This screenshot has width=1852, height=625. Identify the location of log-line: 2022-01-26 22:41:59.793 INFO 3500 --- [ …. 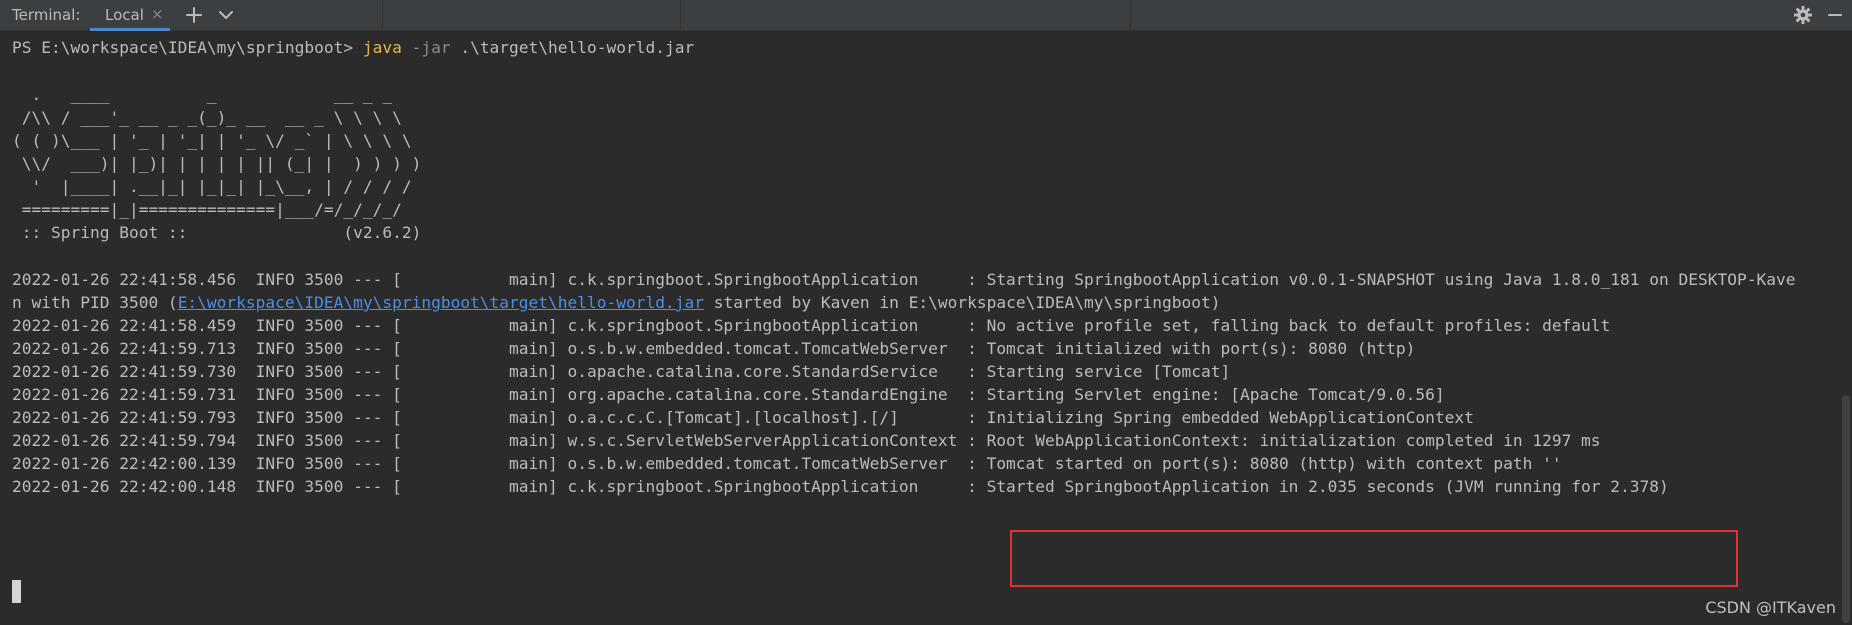
(743, 417).